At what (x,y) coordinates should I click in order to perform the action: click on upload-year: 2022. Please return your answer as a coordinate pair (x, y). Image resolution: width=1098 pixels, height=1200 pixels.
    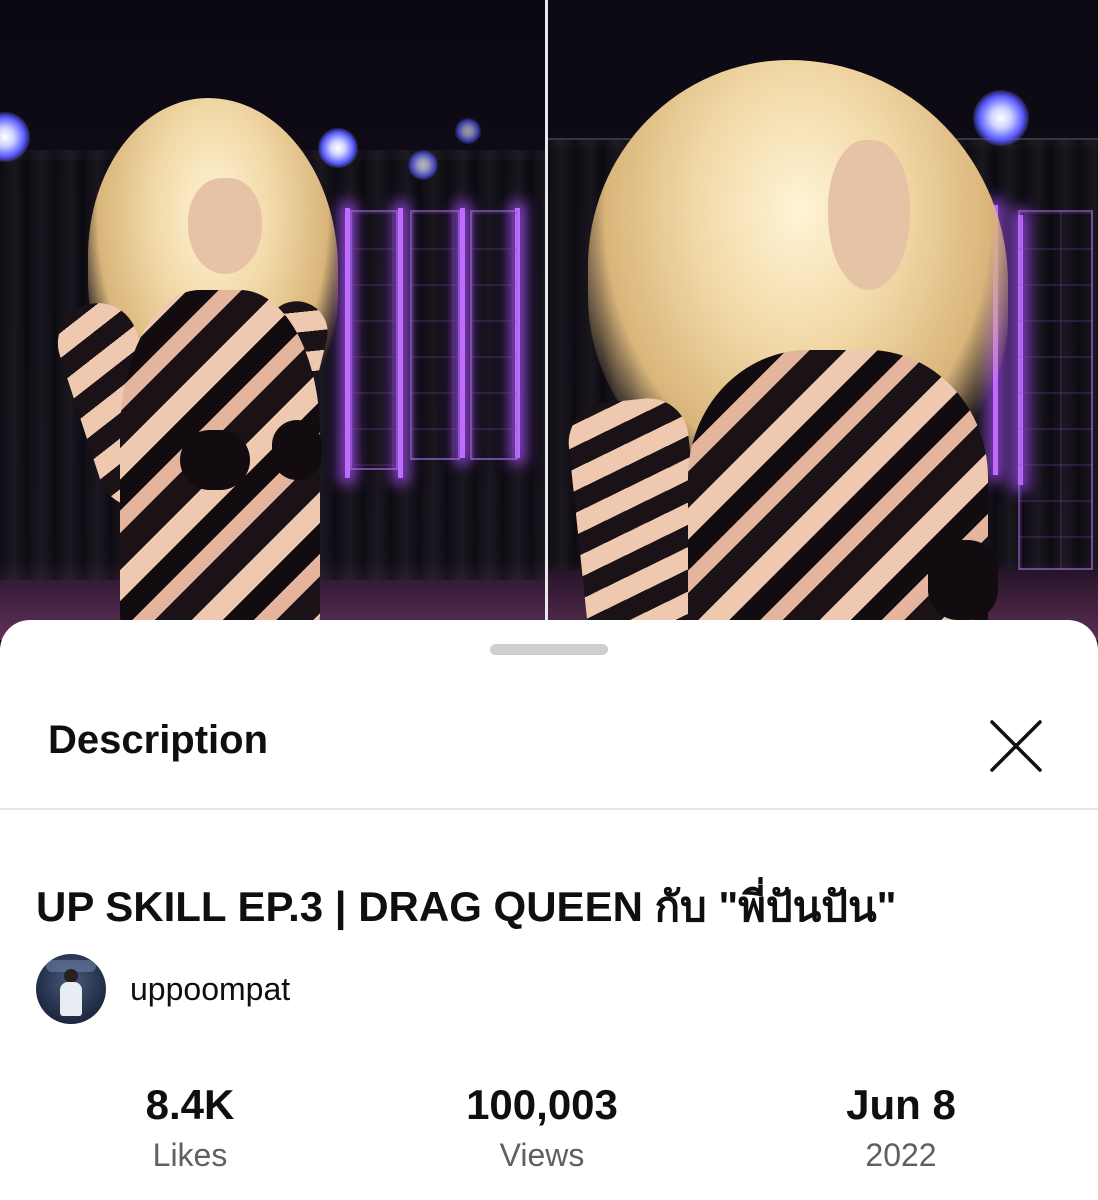
    Looking at the image, I should click on (901, 1155).